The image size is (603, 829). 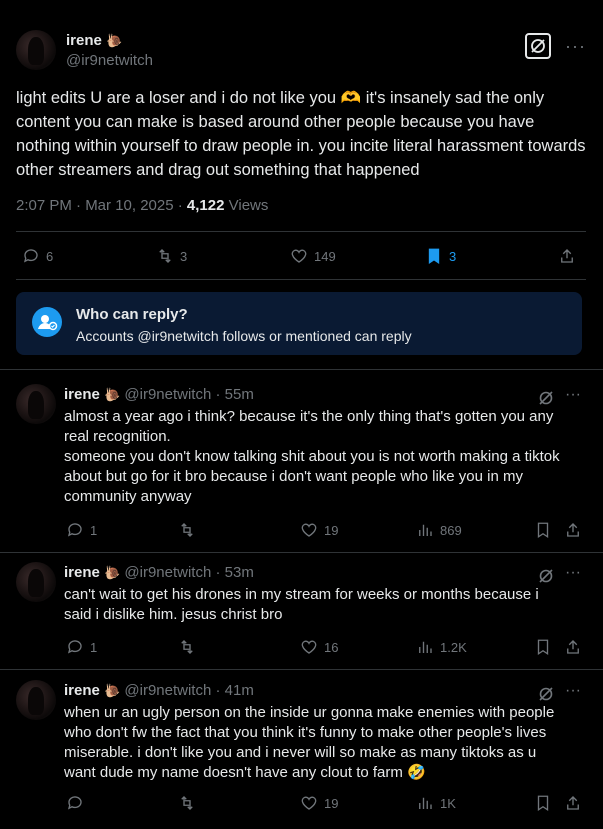 I want to click on author-name: irene, so click(x=84, y=40).